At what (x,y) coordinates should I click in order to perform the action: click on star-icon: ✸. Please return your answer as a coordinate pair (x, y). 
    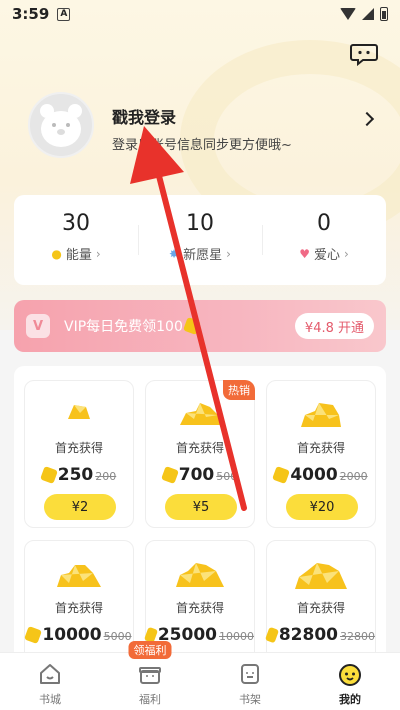
    Looking at the image, I should click on (174, 253).